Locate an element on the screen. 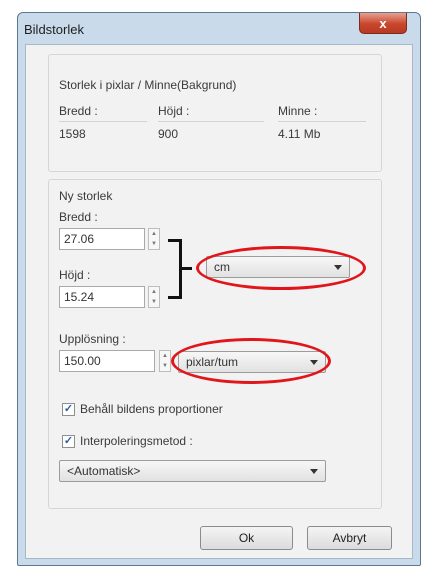  proportion-link-tick is located at coordinates (187, 268).